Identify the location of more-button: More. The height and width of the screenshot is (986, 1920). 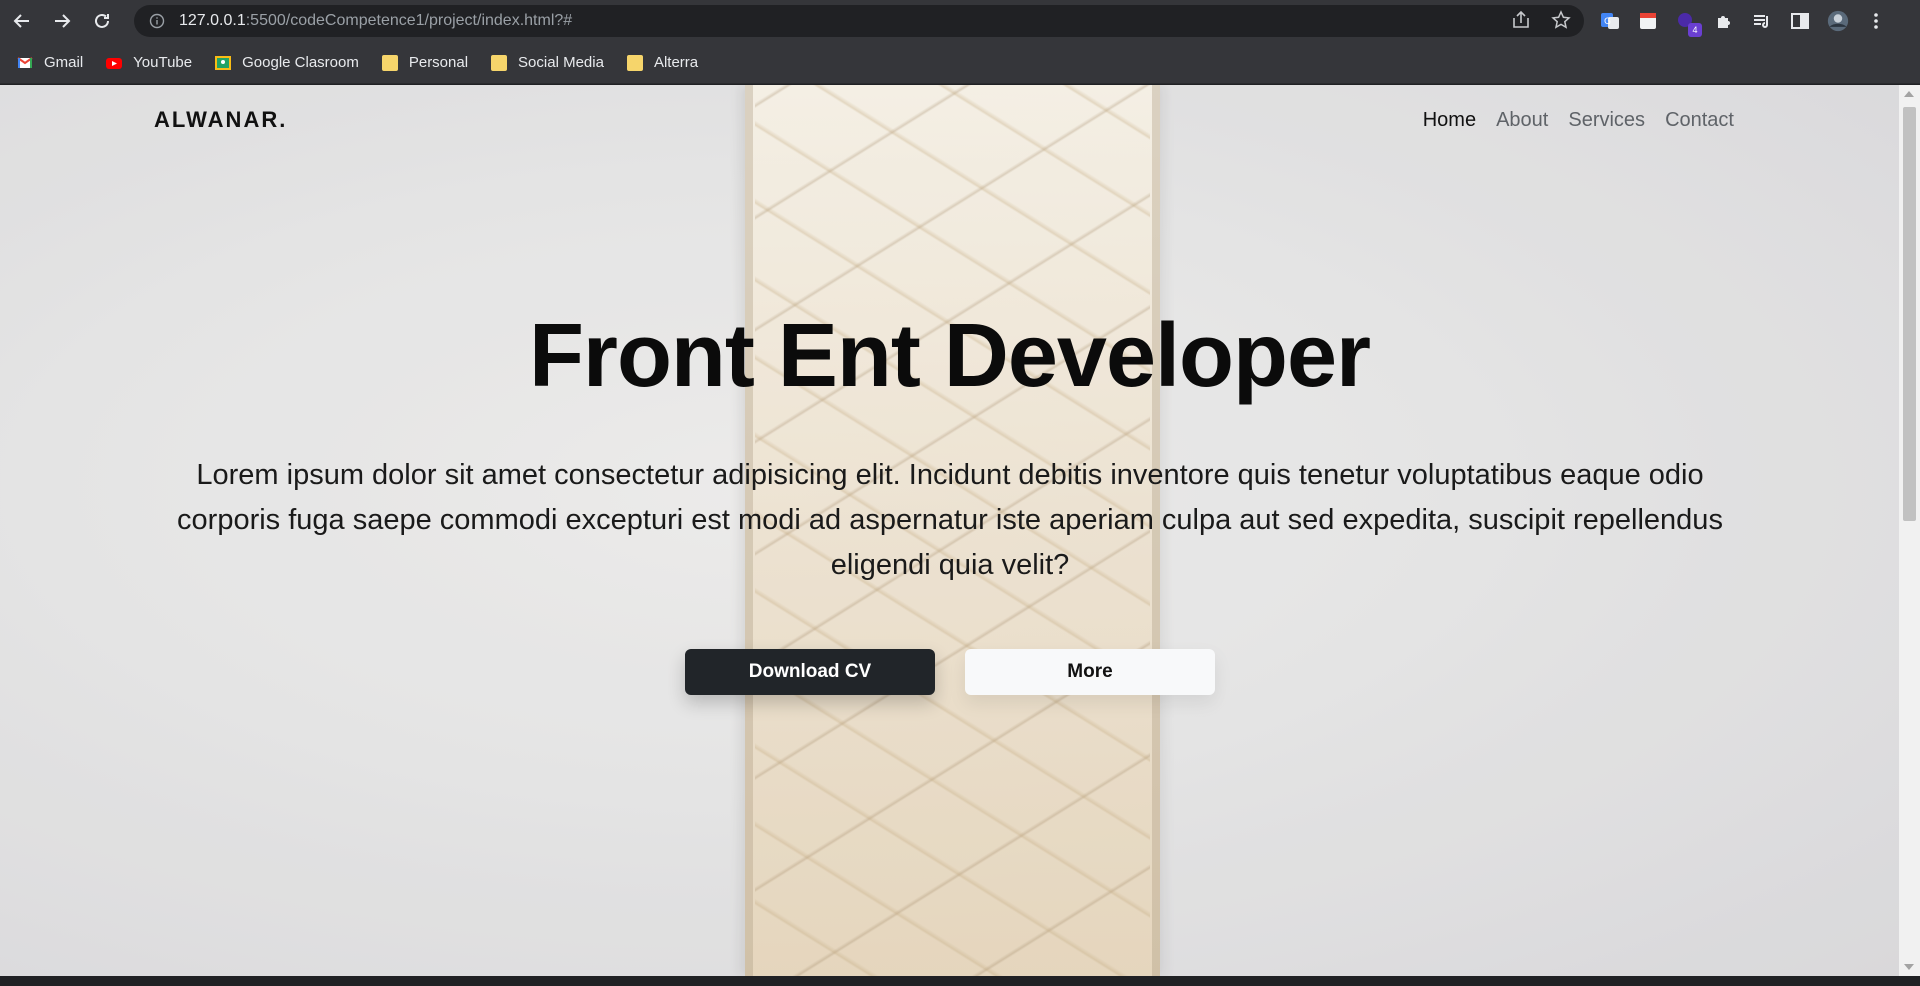
(1090, 672).